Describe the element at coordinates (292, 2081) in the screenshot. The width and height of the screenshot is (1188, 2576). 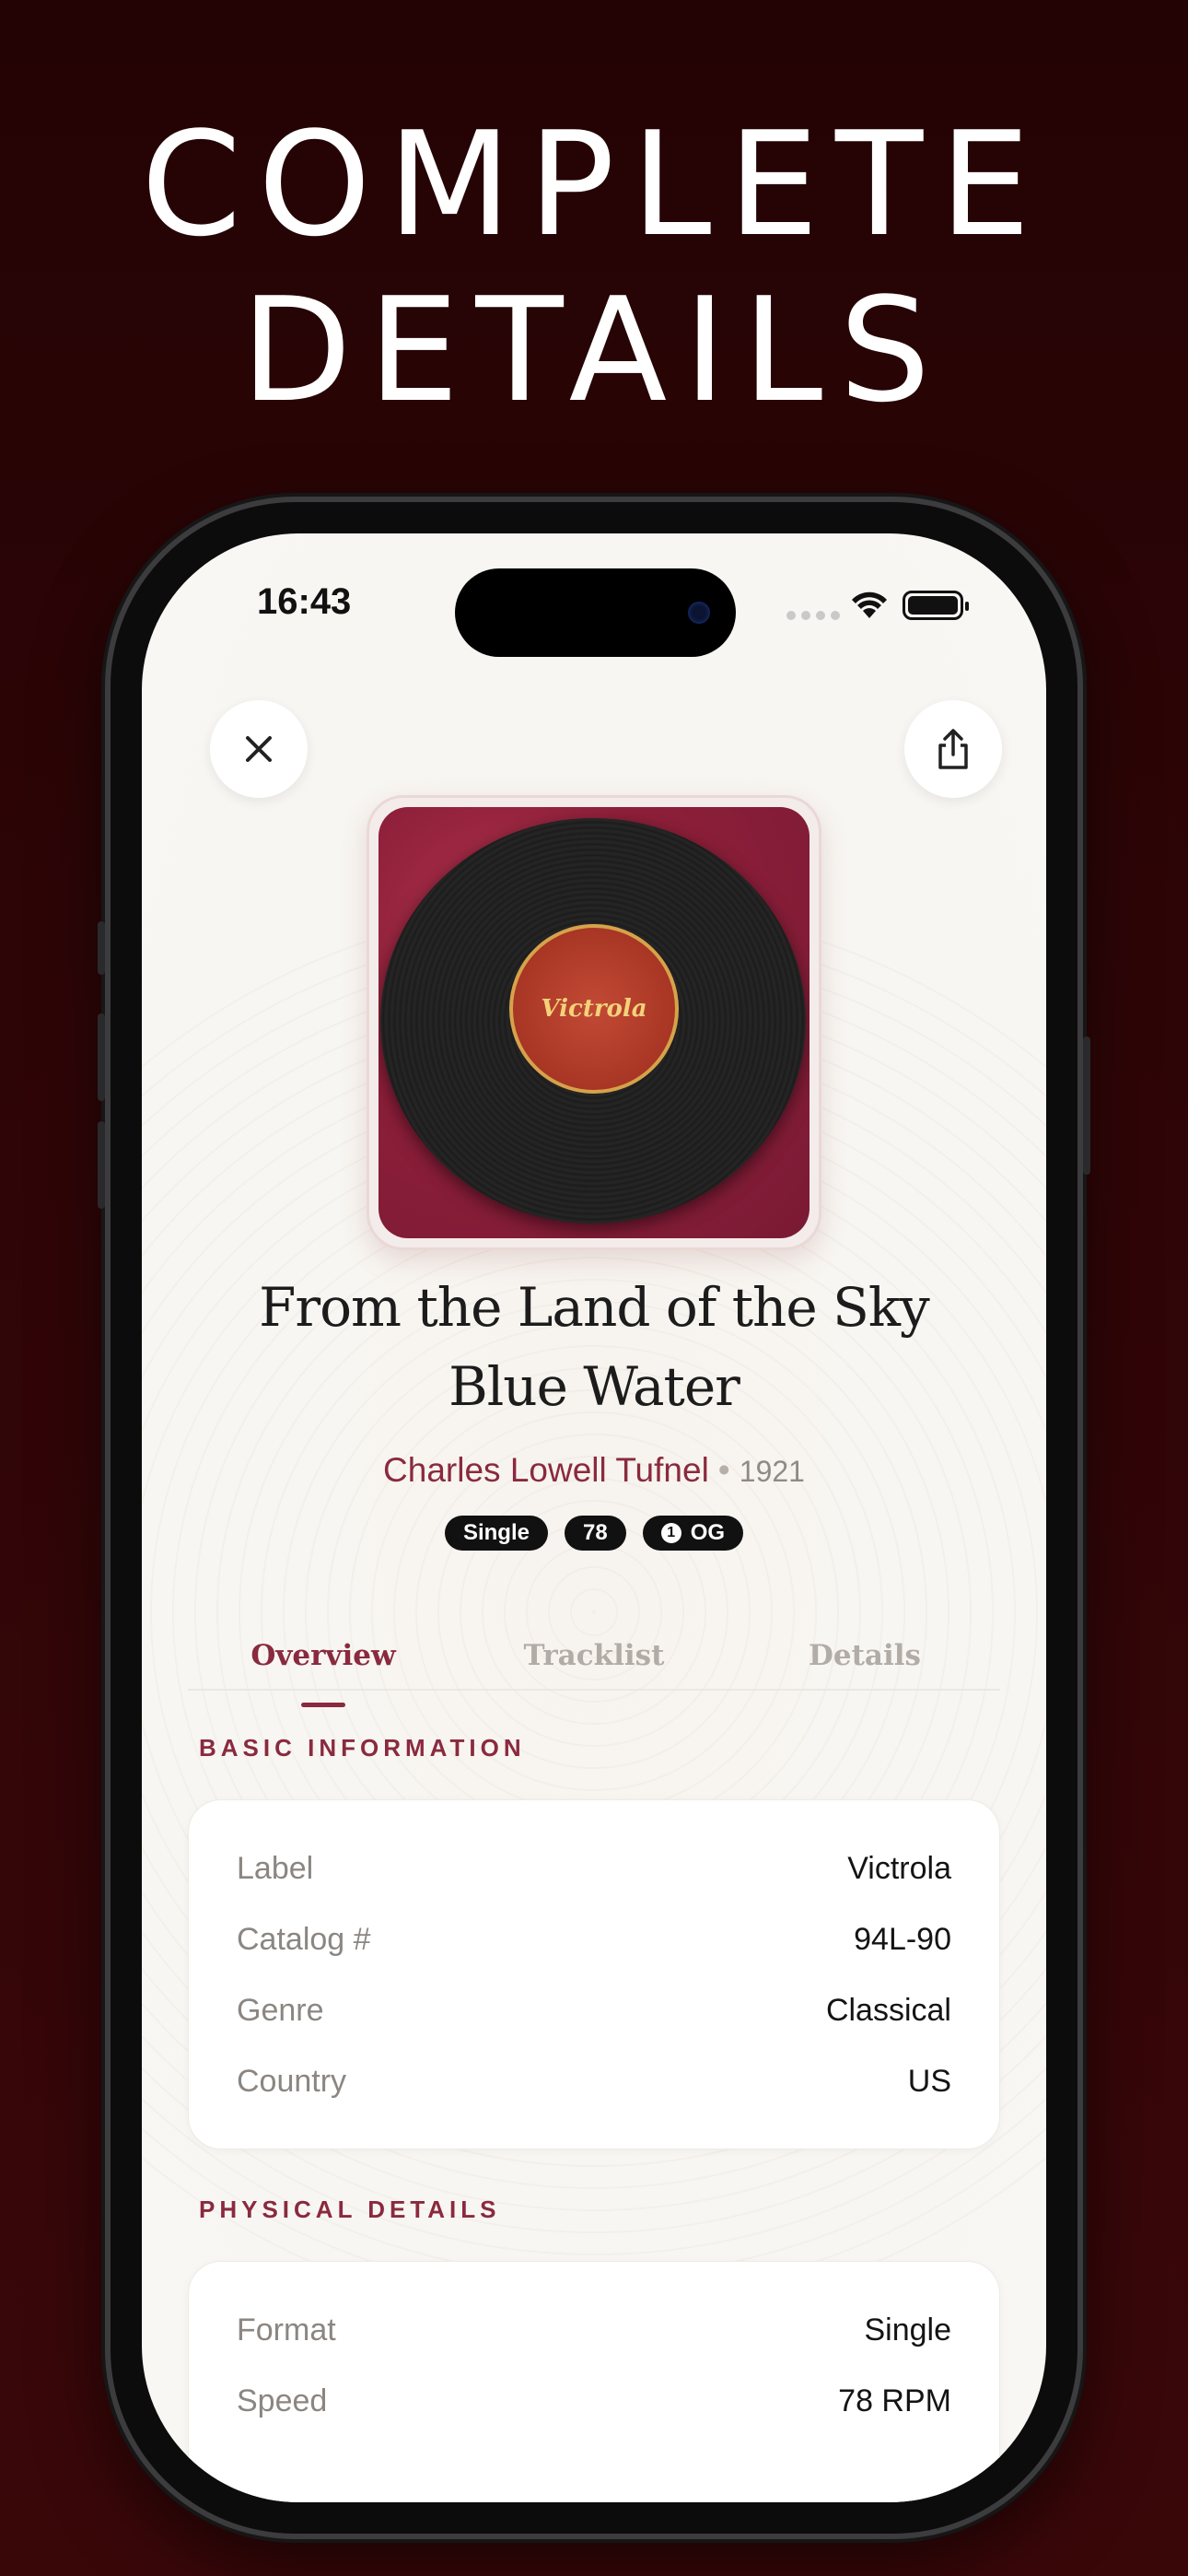
I see `info-key: Country` at that location.